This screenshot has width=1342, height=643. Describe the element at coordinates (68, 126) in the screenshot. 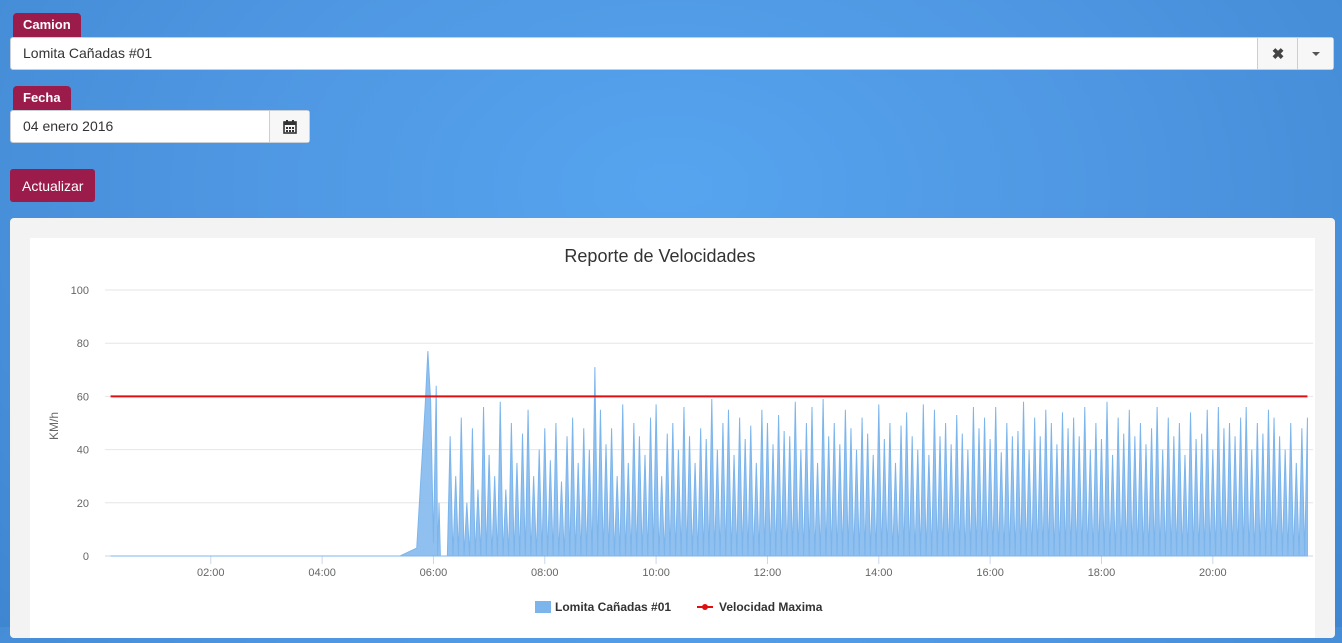

I see `date-field-value: 04 enero 2016` at that location.